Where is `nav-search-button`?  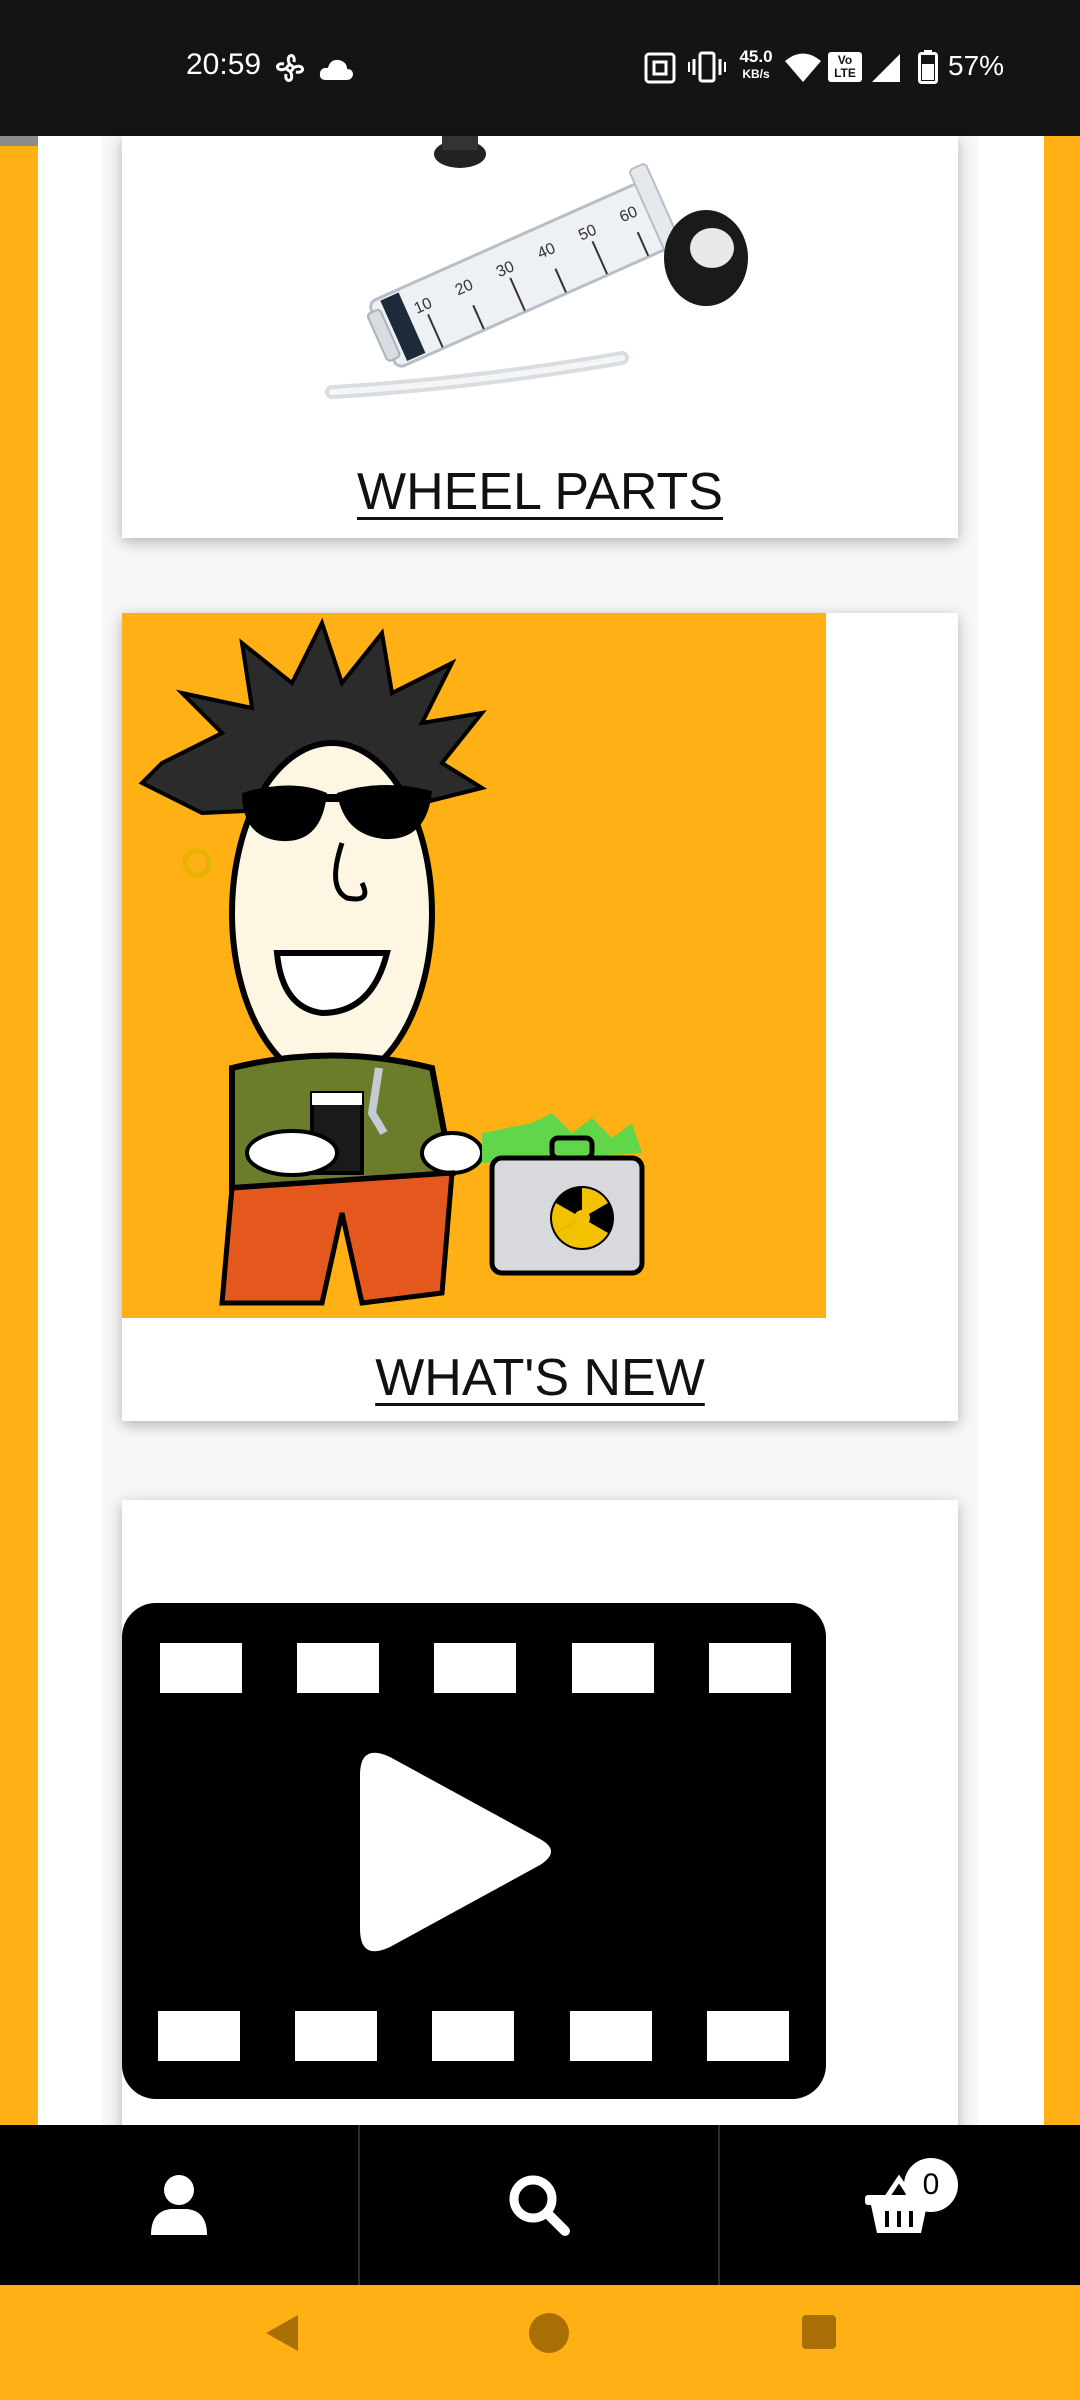
nav-search-button is located at coordinates (539, 2205).